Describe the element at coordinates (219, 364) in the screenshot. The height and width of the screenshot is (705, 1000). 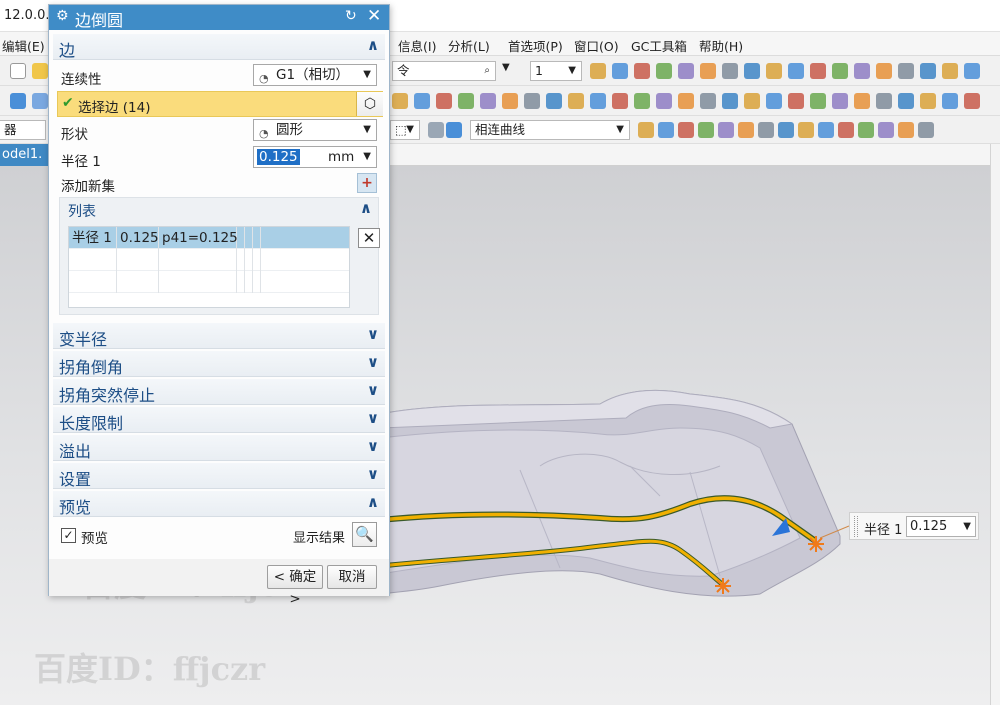
I see `section-corner-setback: 拐角倒角 ∨` at that location.